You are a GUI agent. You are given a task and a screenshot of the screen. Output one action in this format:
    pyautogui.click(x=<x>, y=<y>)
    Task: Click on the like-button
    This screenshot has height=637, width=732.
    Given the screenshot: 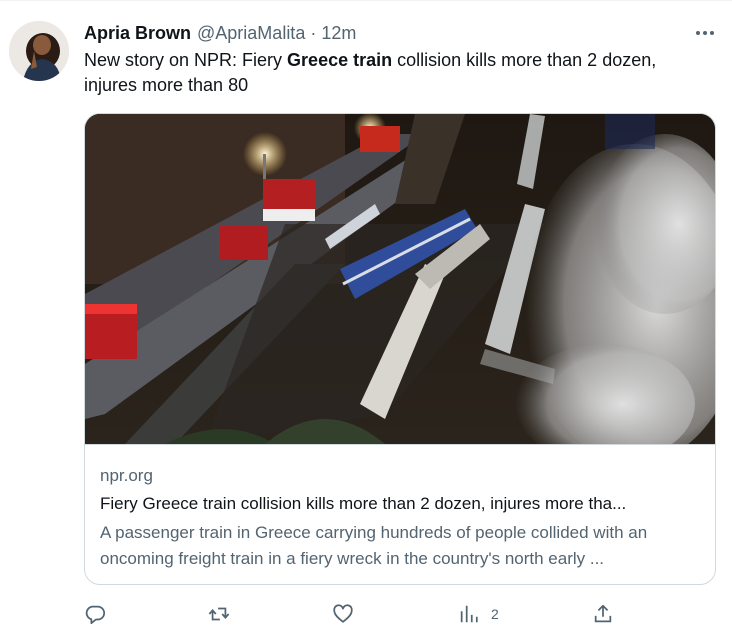 What is the action you would take?
    pyautogui.click(x=343, y=614)
    